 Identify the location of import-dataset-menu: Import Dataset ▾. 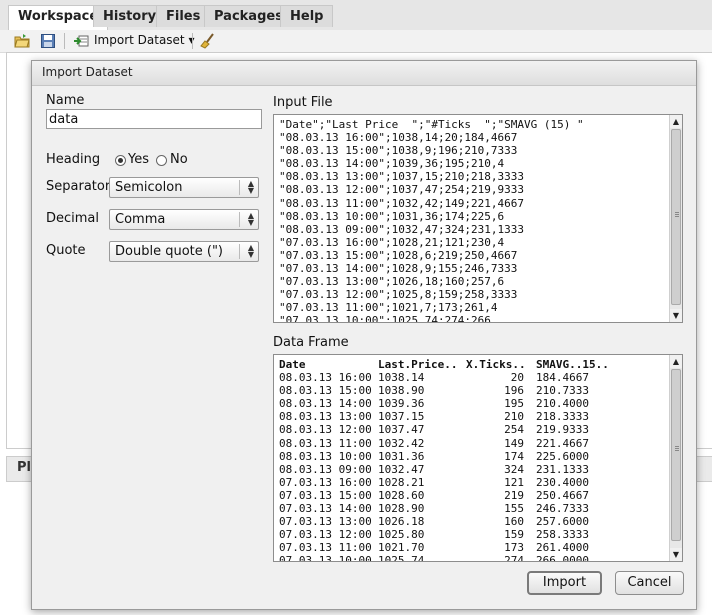
(144, 40).